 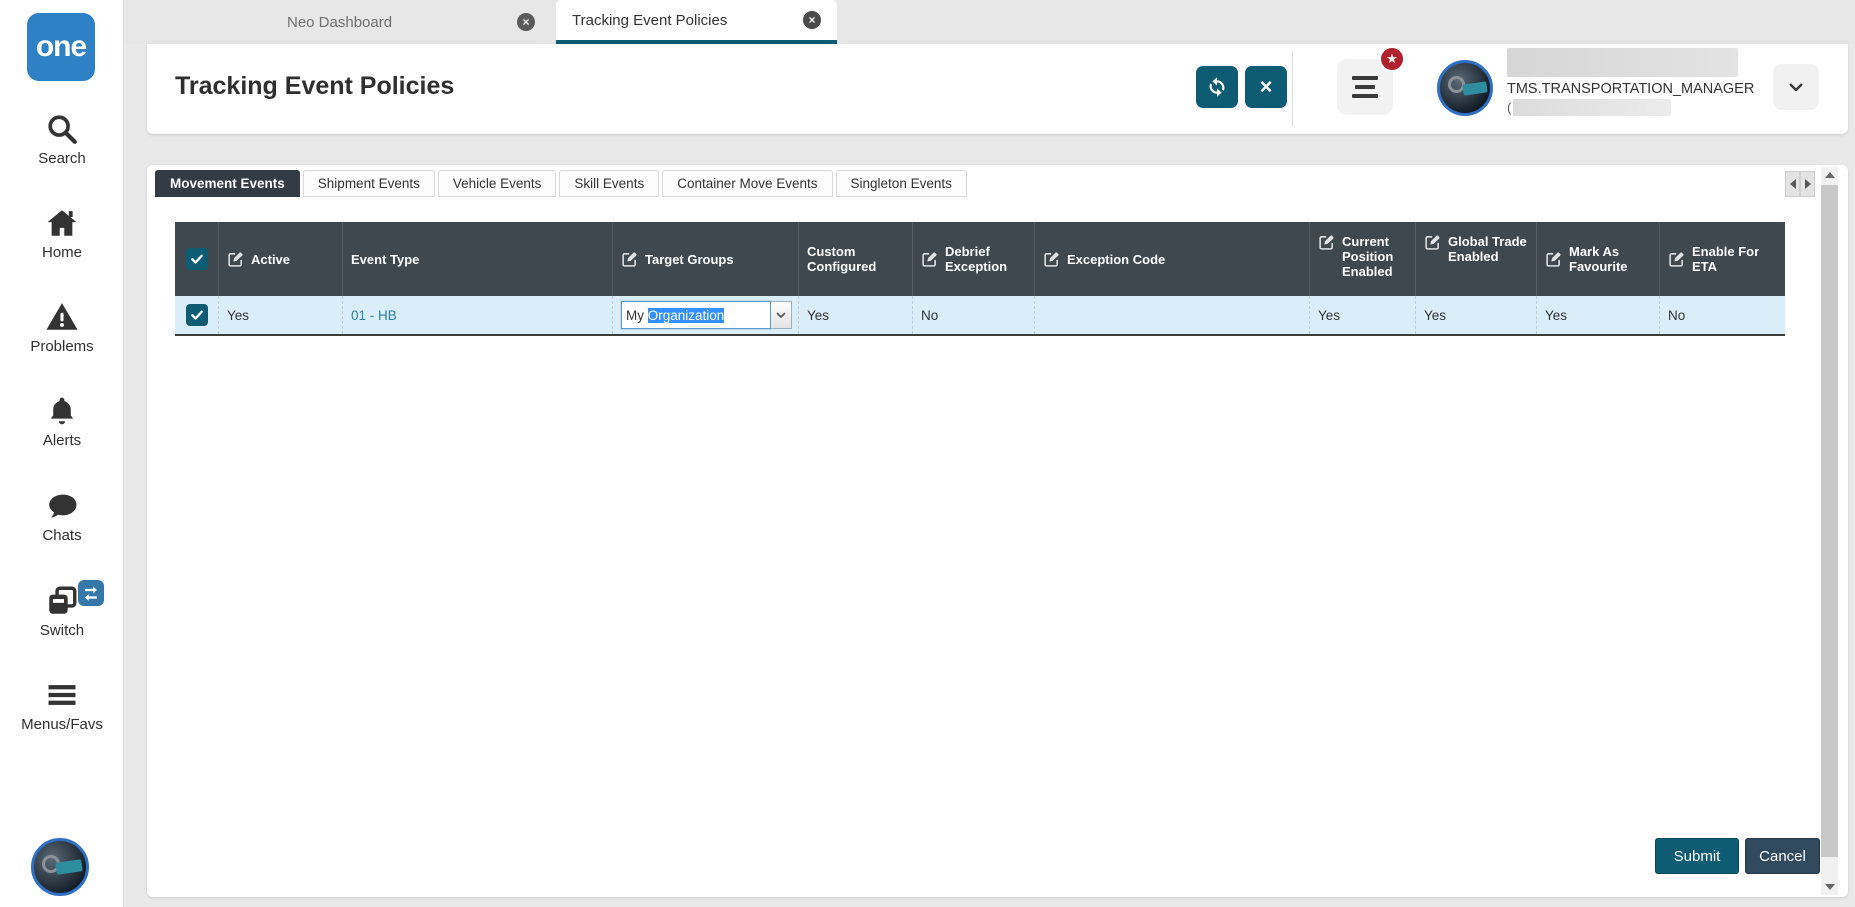 I want to click on column-label: Event Type, so click(x=385, y=259).